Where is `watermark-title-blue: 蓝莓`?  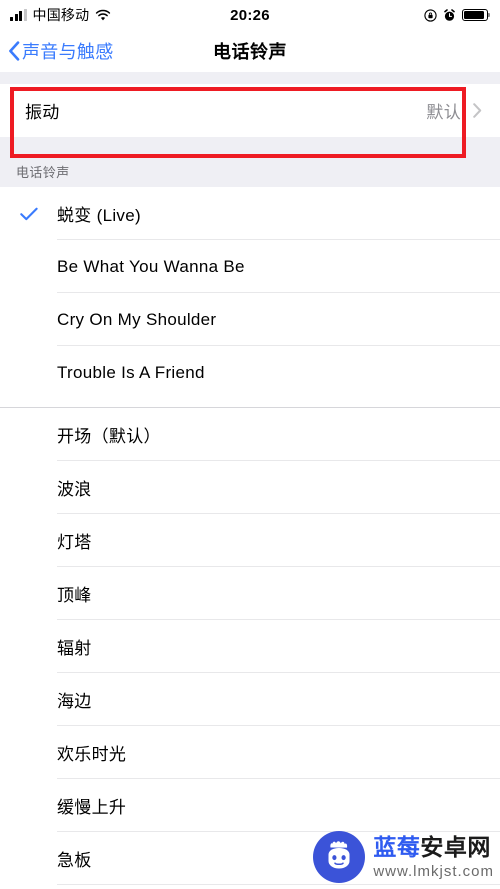
watermark-title-blue: 蓝莓 is located at coordinates (397, 846).